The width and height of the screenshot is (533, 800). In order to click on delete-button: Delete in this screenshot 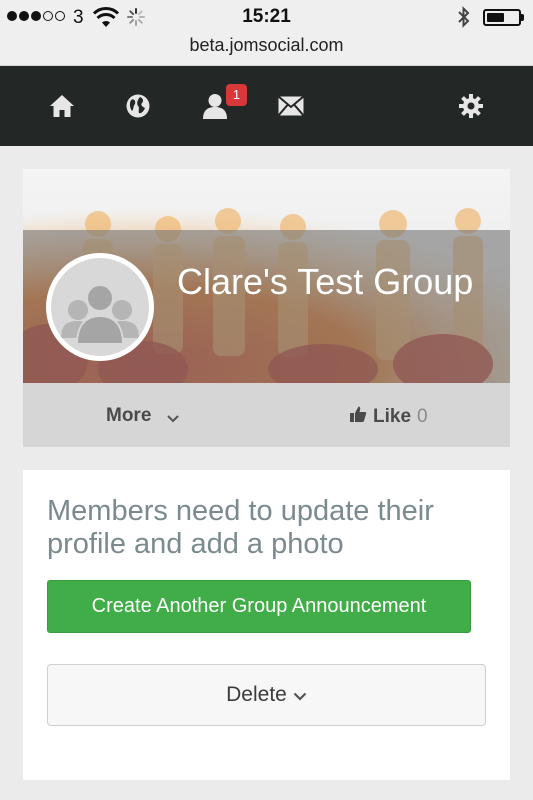, I will do `click(266, 695)`.